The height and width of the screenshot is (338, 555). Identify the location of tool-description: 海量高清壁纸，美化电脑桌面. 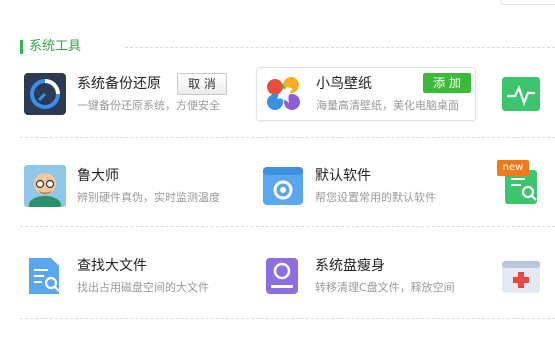
(387, 105).